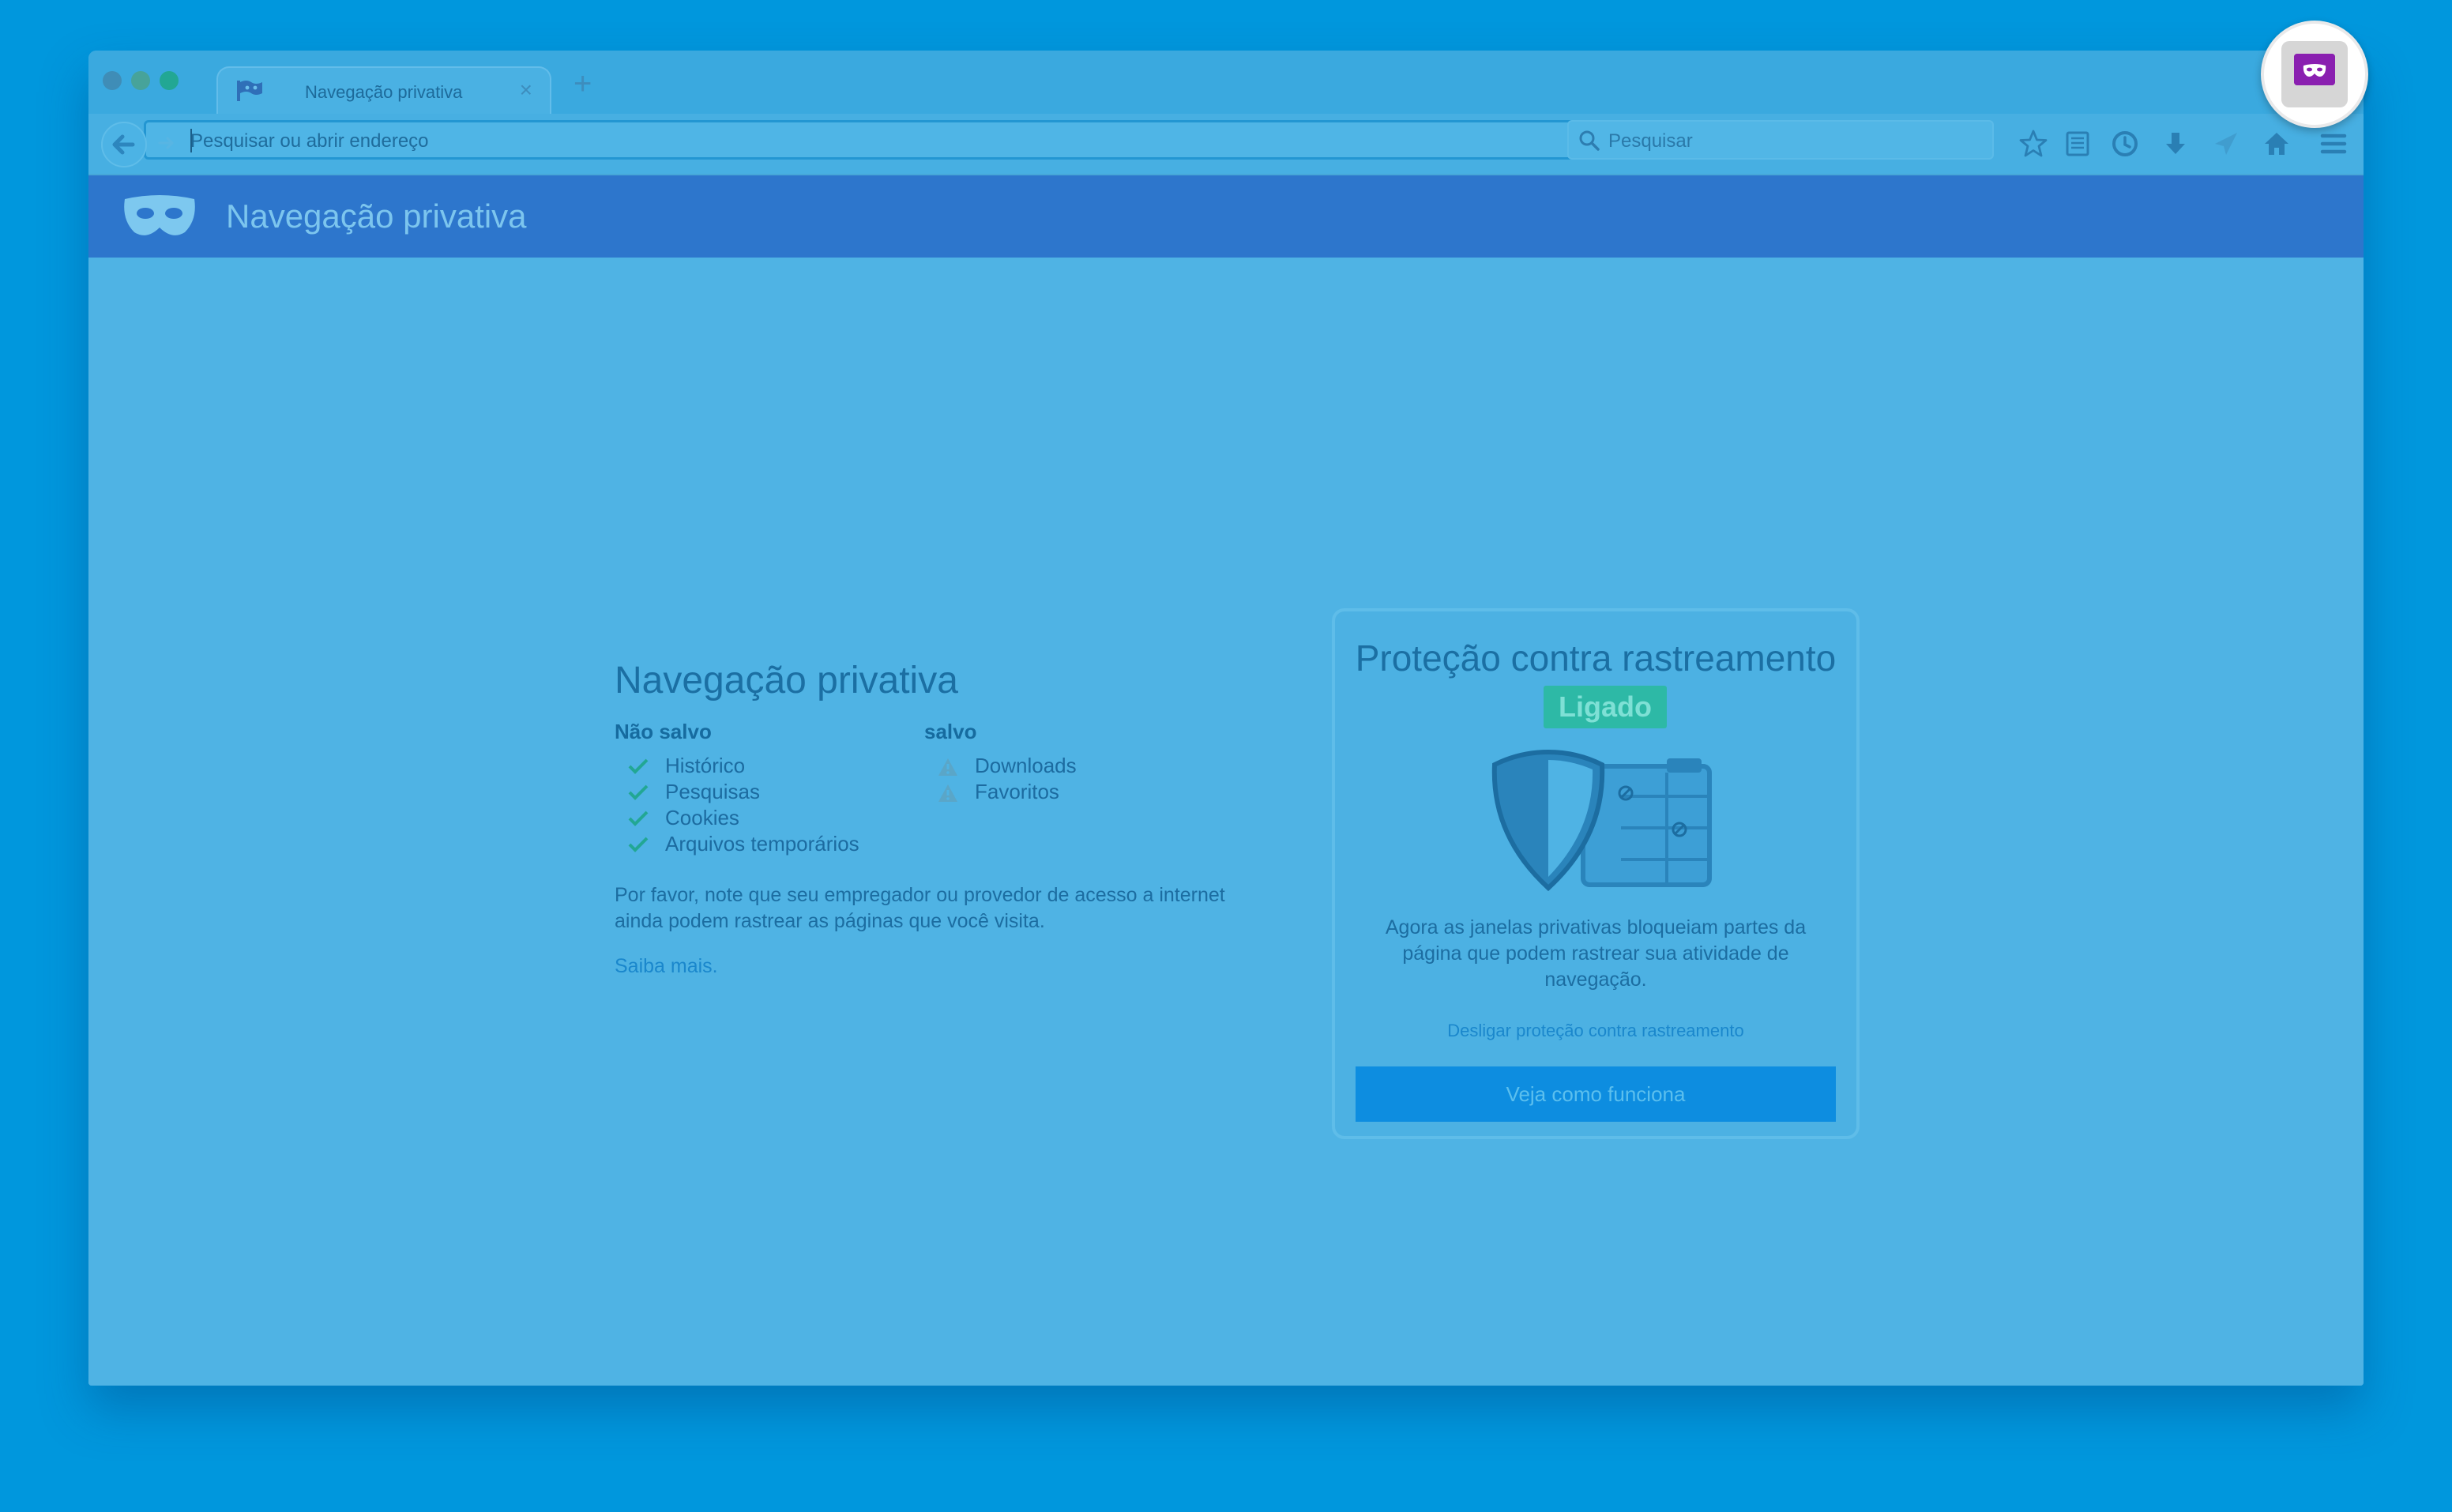 This screenshot has width=2452, height=1512. Describe the element at coordinates (2333, 144) in the screenshot. I see `hamburger-menu-icon` at that location.